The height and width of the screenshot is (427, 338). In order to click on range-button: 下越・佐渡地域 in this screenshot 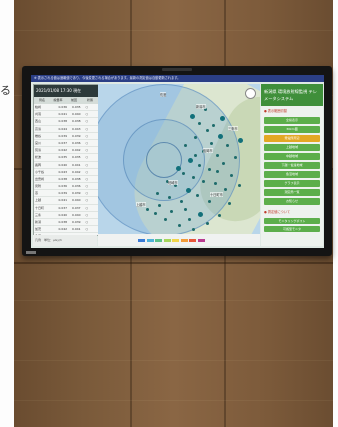, I will do `click(292, 165)`.